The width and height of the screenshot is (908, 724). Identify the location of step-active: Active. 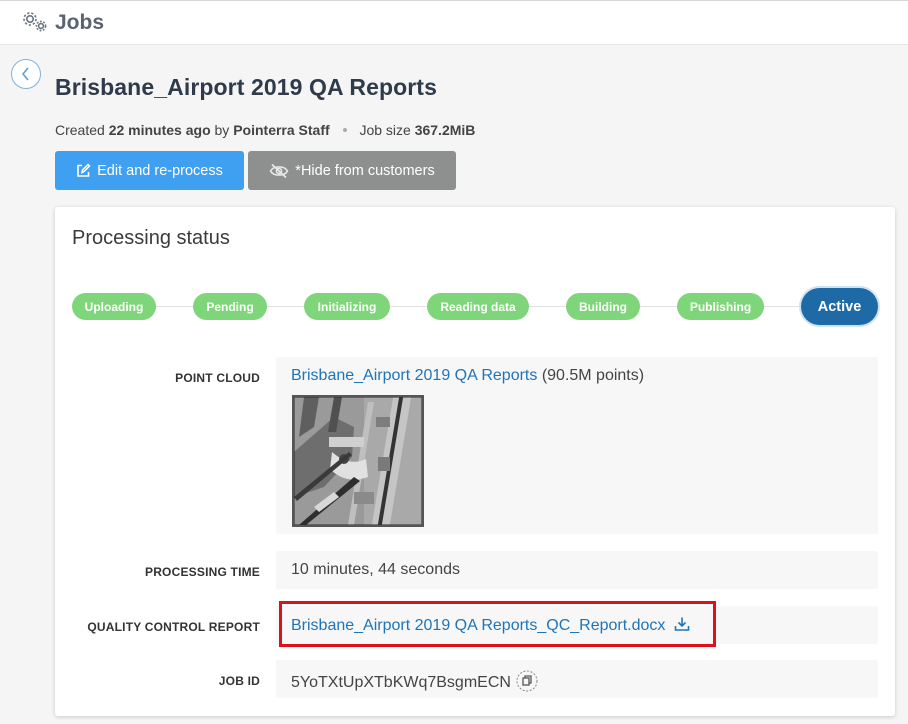
(839, 306).